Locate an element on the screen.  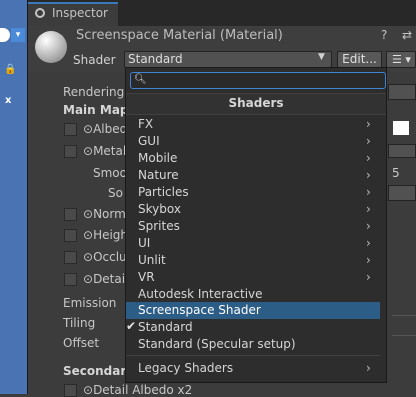
menu-item-label: Particles is located at coordinates (163, 192).